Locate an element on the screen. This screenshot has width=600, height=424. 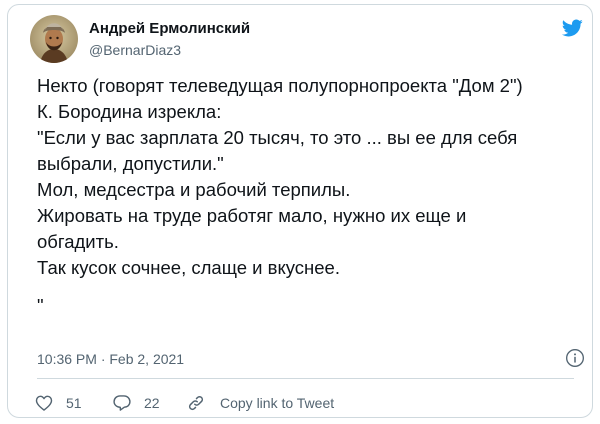
info-icon is located at coordinates (575, 358).